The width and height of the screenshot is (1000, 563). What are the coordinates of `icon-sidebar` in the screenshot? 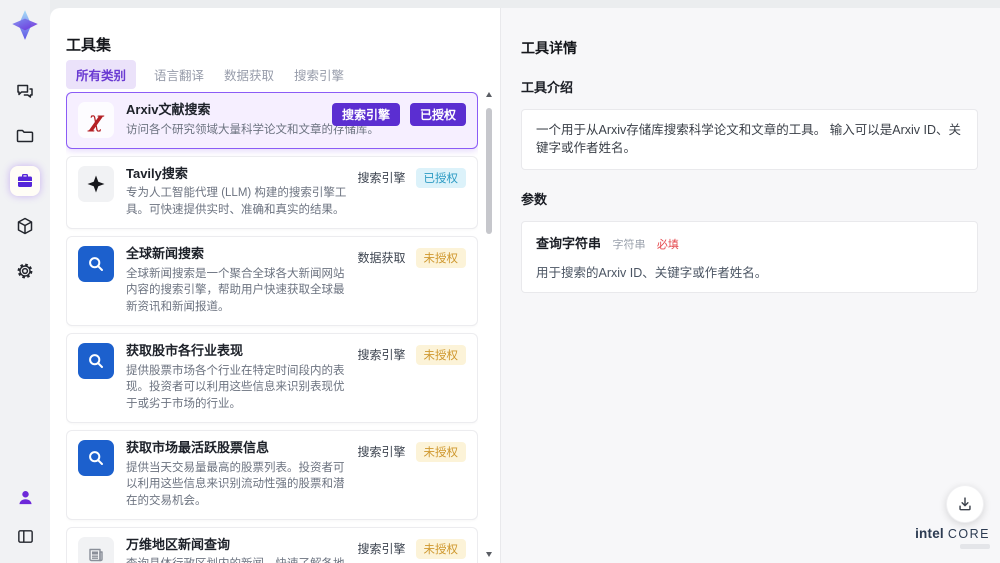 It's located at (25, 281).